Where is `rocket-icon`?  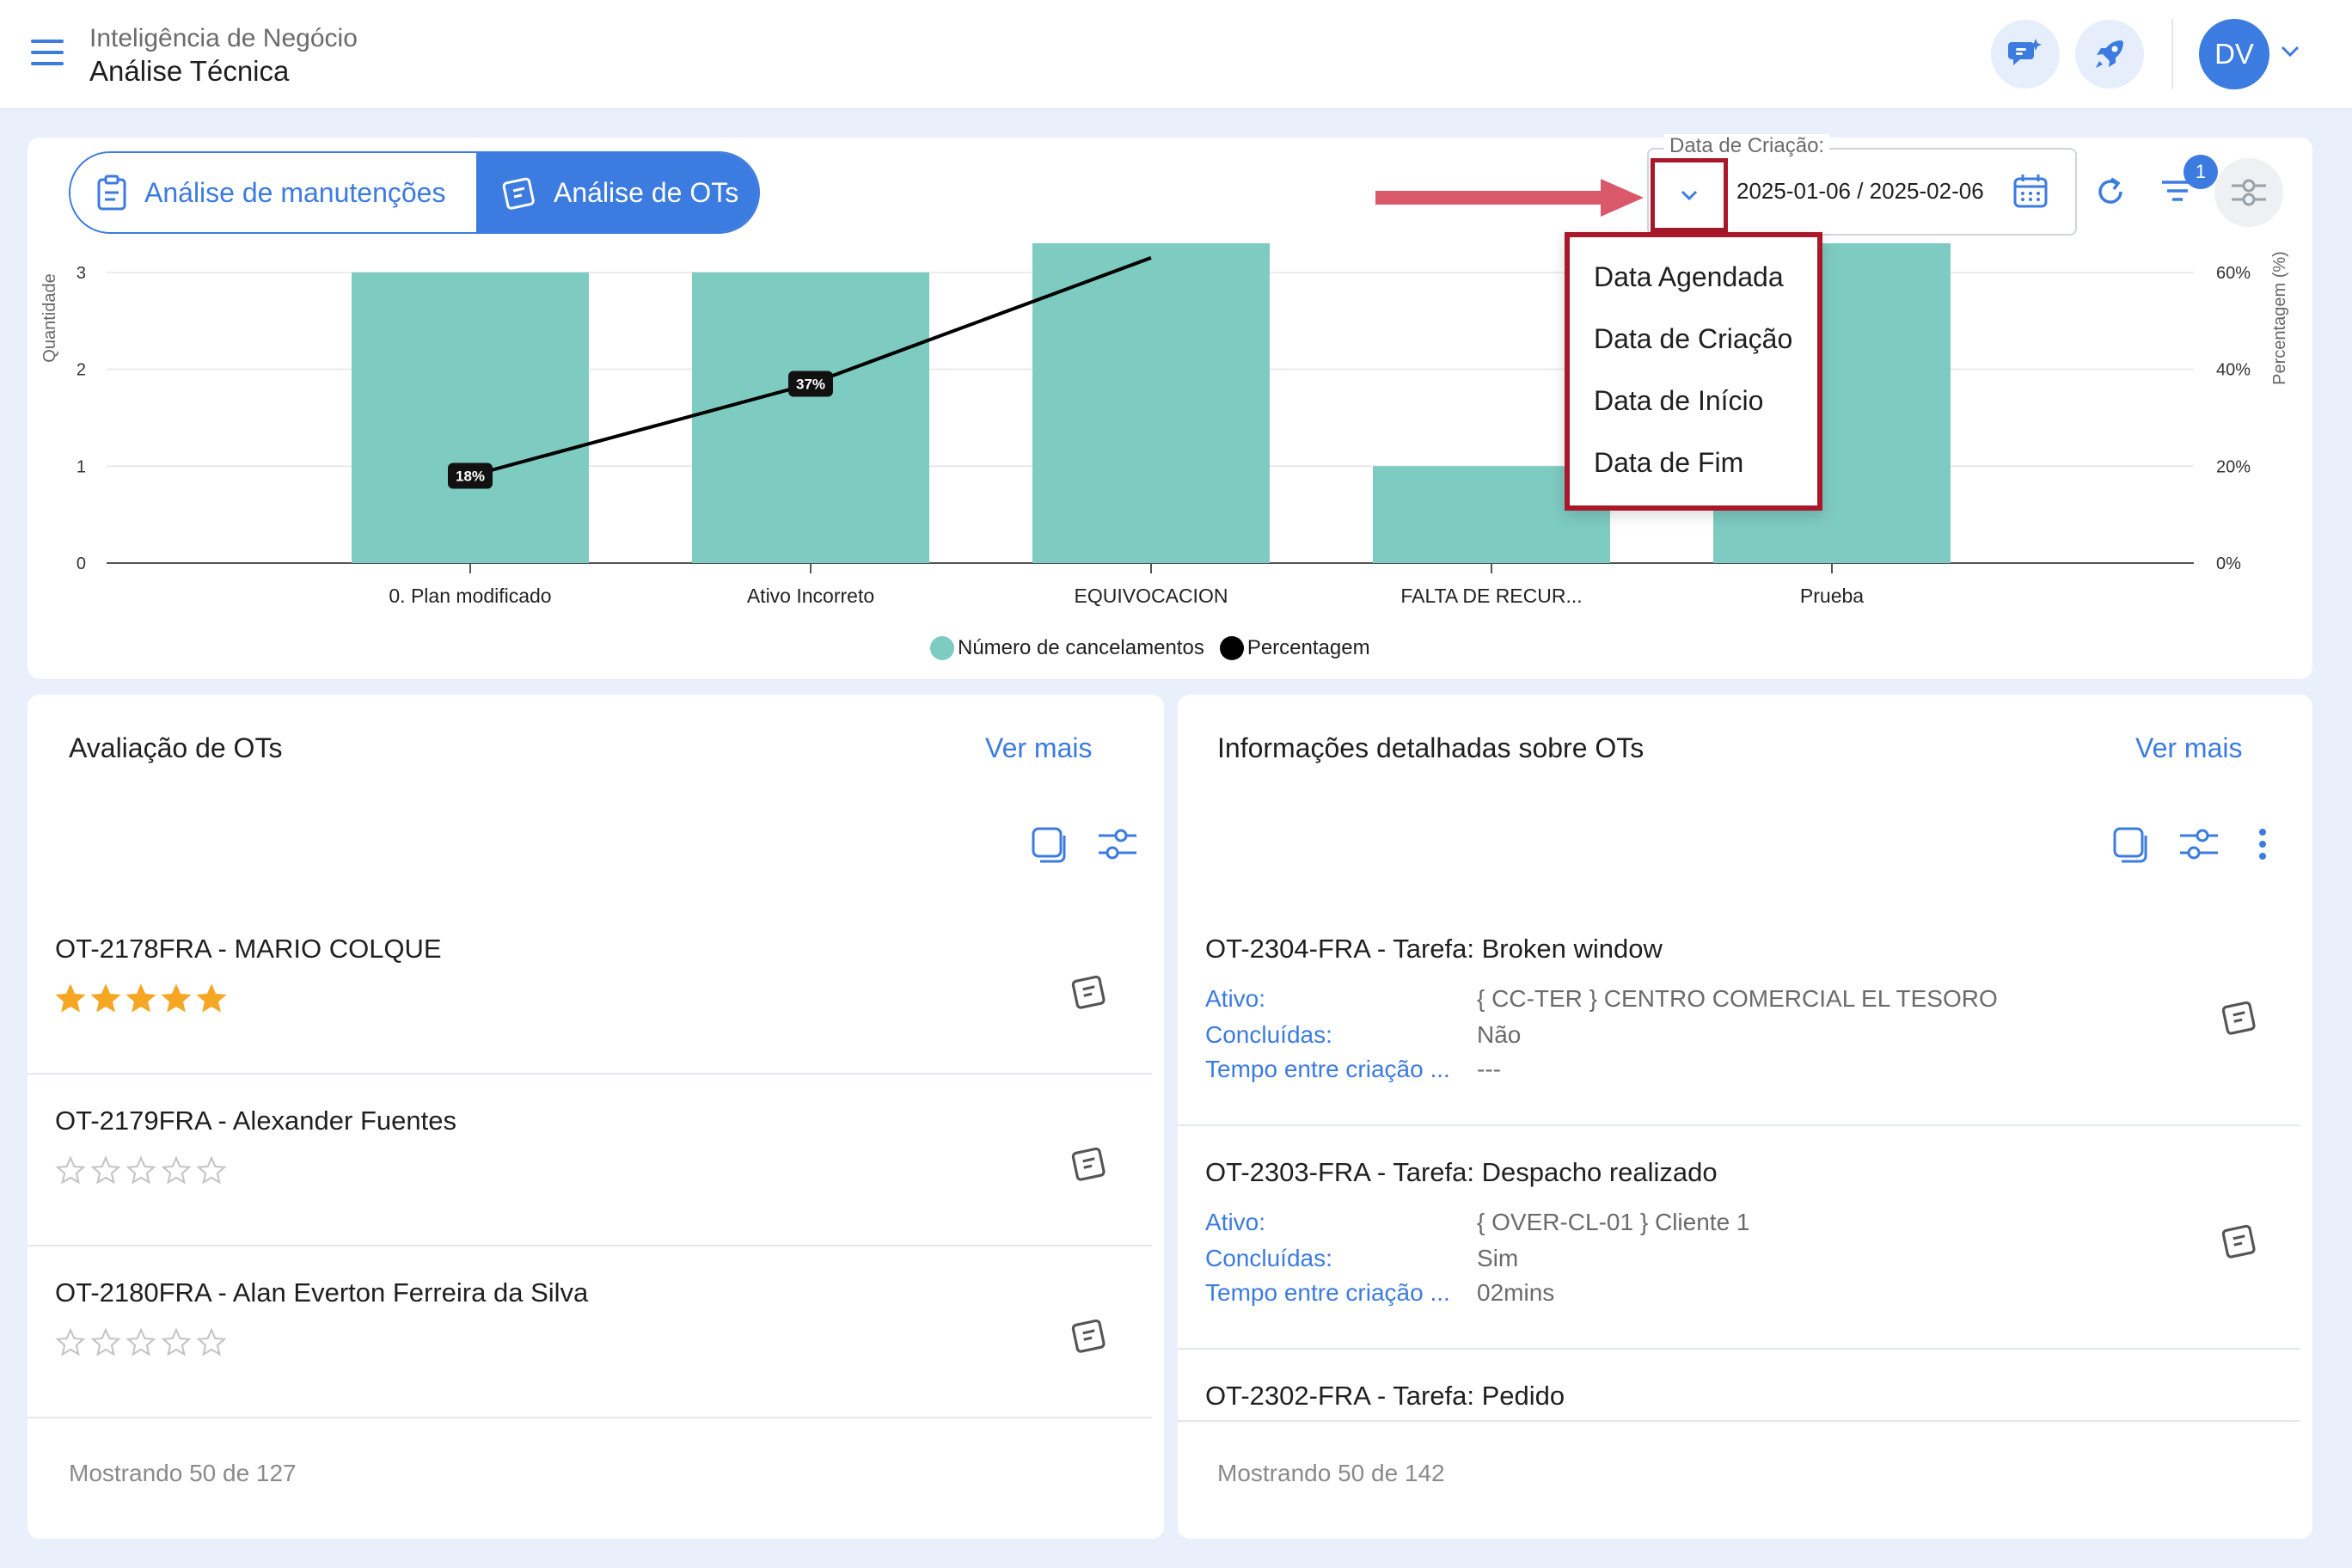
rocket-icon is located at coordinates (2109, 54).